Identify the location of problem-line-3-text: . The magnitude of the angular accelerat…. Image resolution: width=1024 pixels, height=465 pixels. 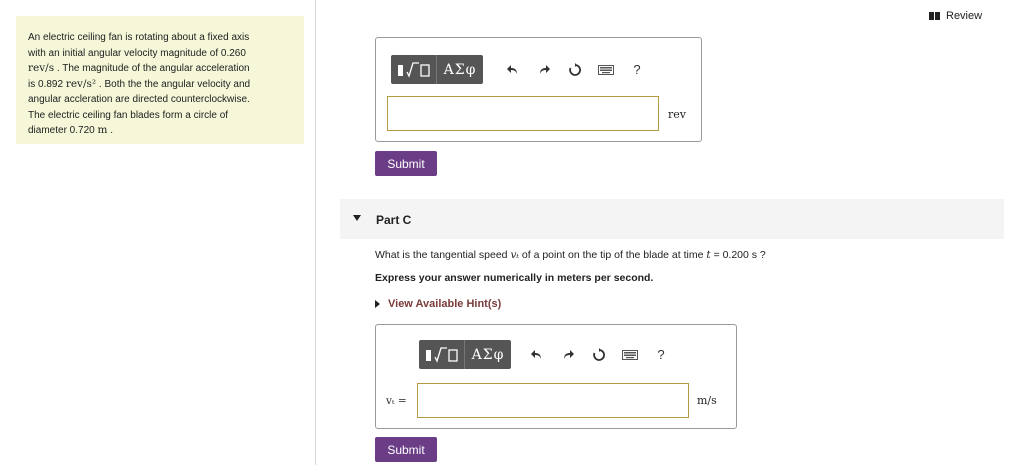
(153, 68).